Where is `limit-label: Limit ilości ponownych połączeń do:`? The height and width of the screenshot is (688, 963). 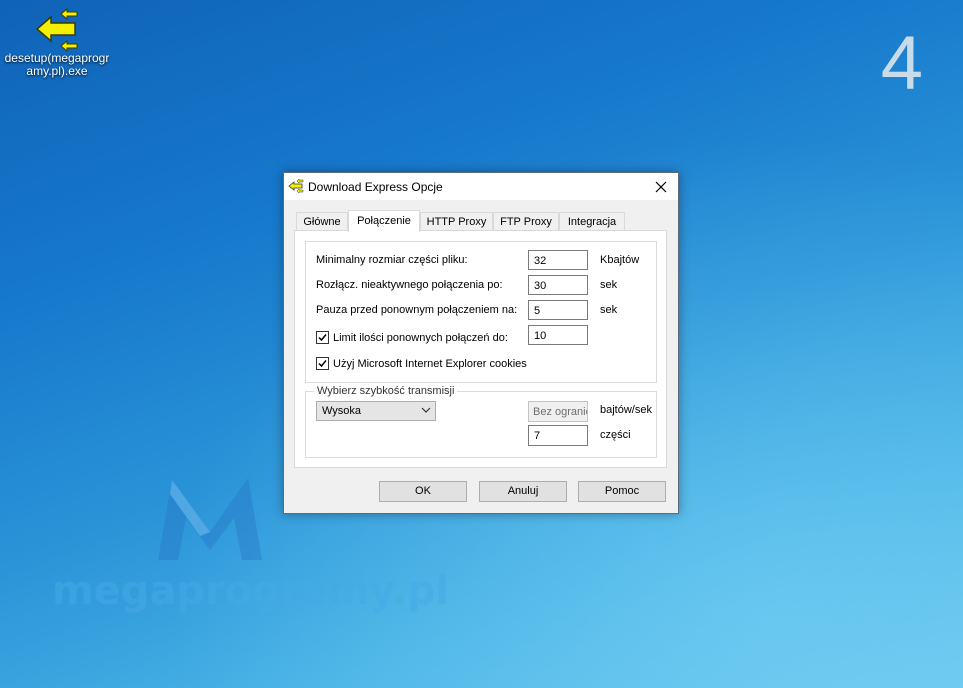 limit-label: Limit ilości ponownych połączeń do: is located at coordinates (420, 338).